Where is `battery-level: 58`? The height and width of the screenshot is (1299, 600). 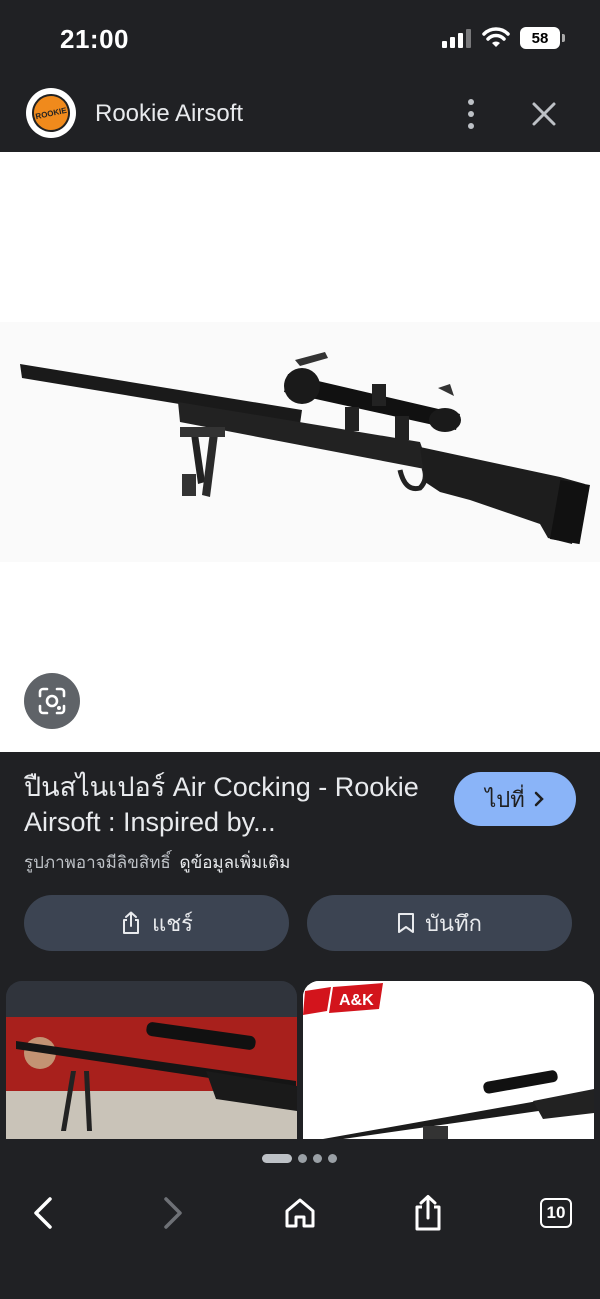
battery-level: 58 is located at coordinates (540, 38).